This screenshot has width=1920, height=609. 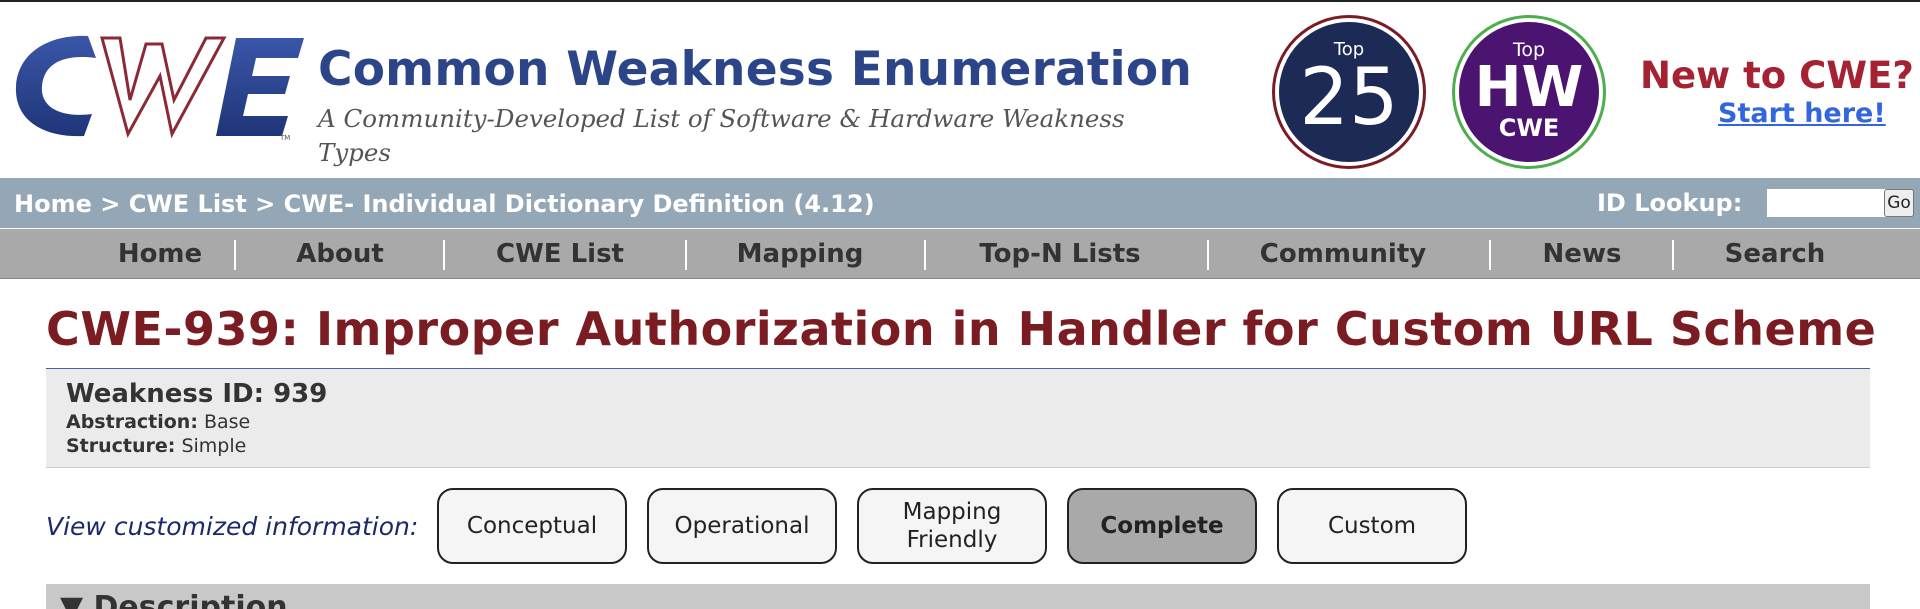 I want to click on id-lookup-label: ID Lookup:, so click(x=1670, y=203).